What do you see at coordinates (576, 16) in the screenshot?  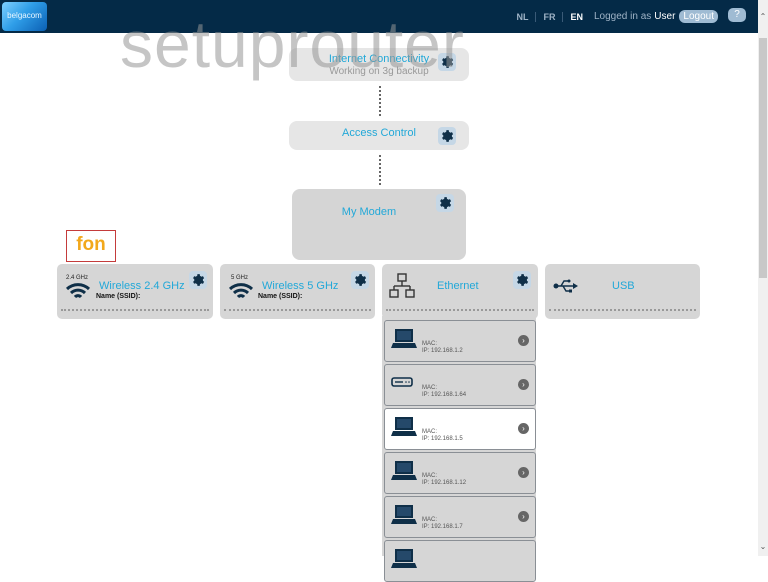 I see `lang-en: EN` at bounding box center [576, 16].